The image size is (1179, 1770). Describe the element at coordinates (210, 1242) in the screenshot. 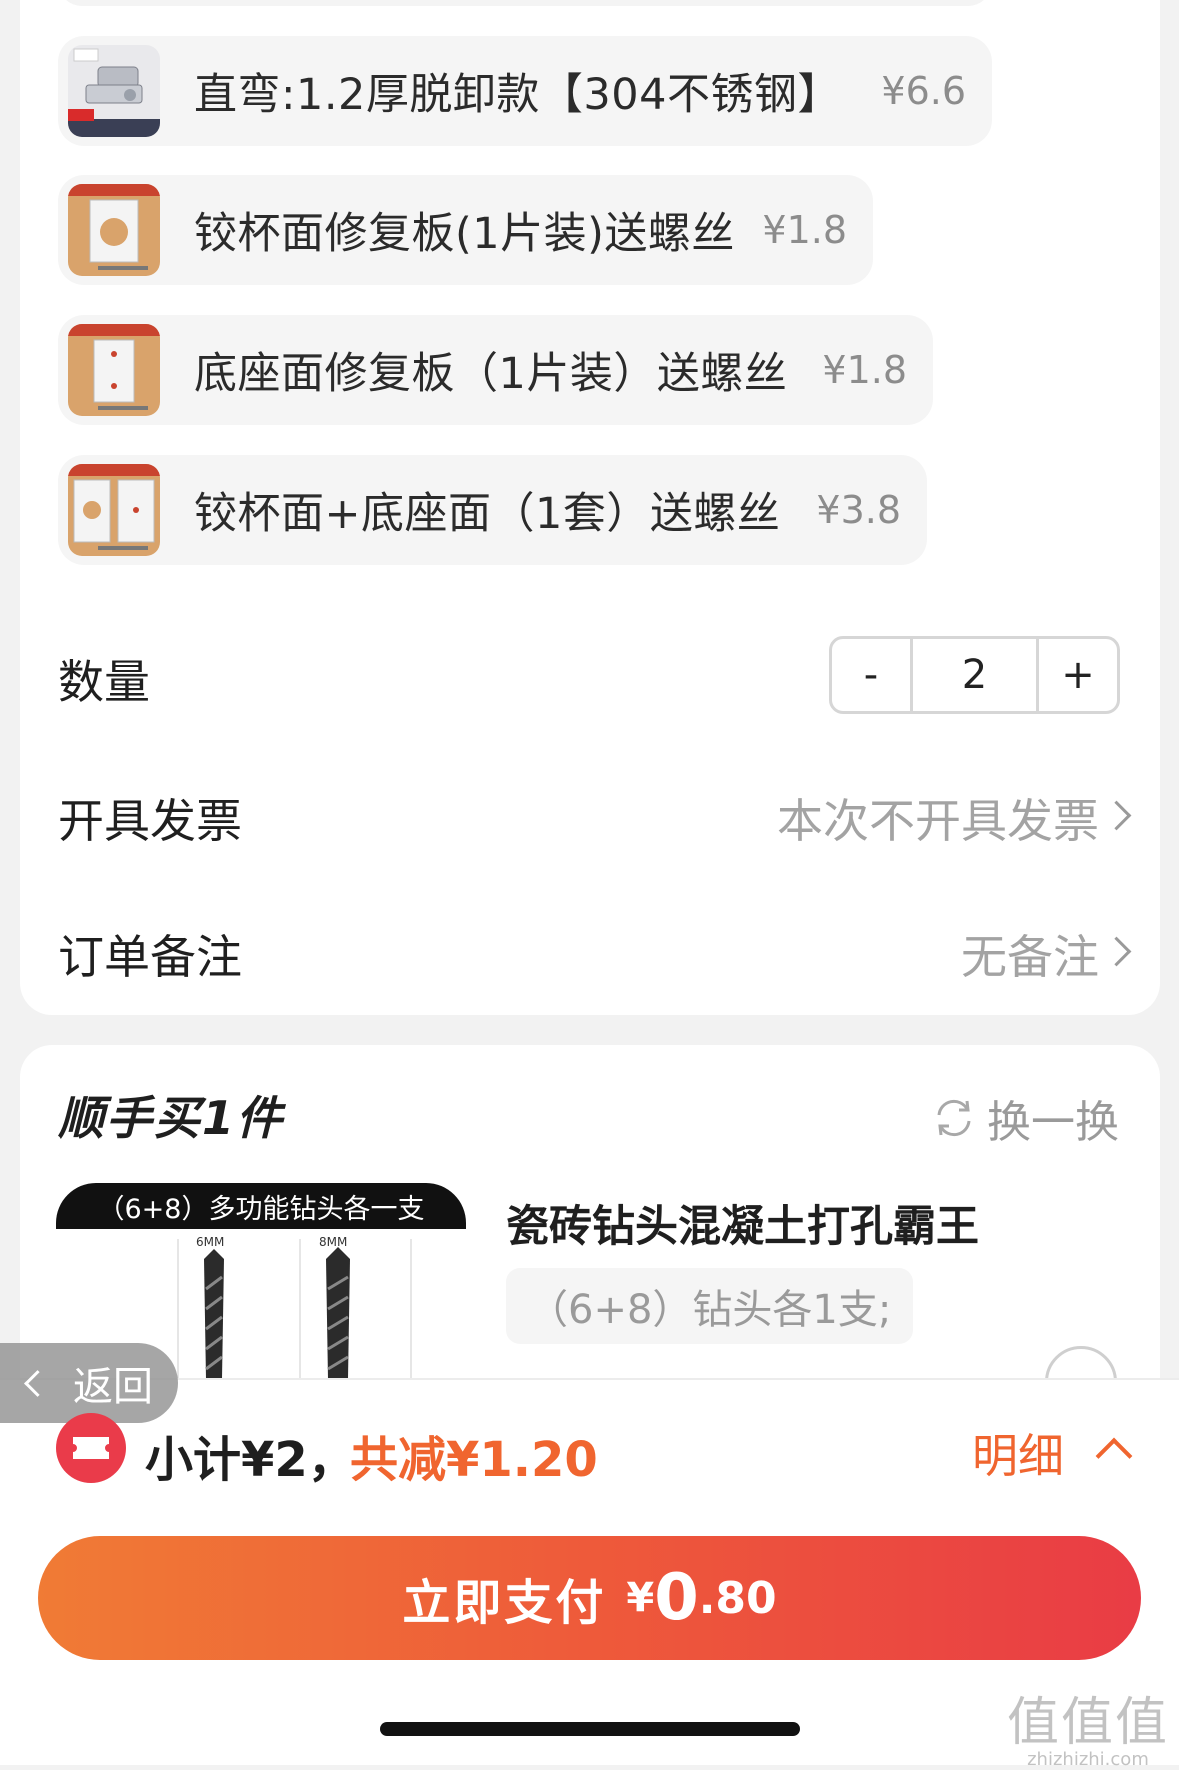

I see `size-label: 6MM` at that location.